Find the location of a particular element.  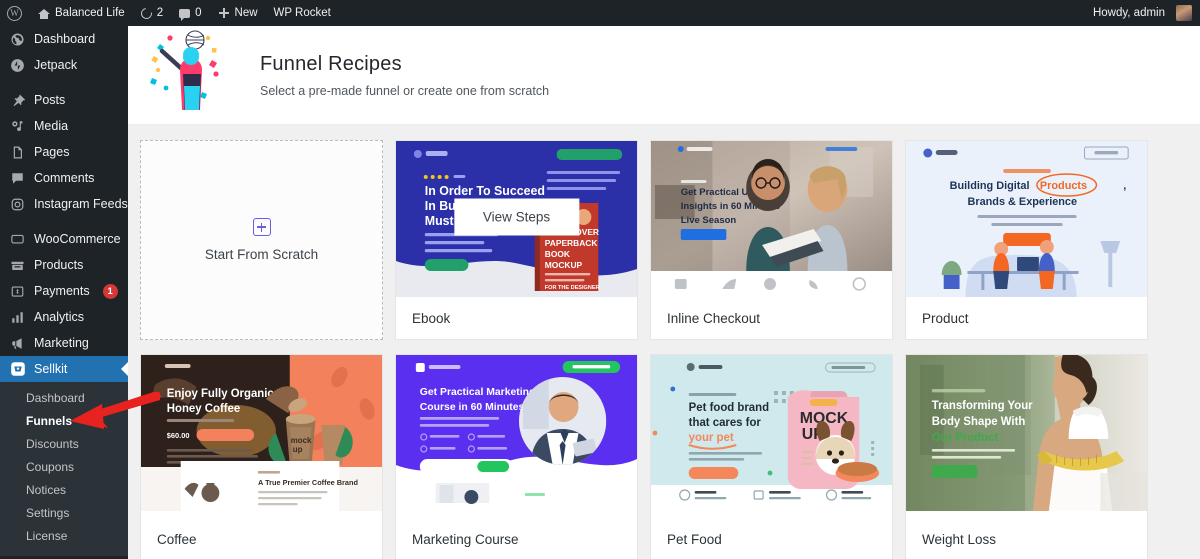

sidebar-item-label: Jetpack is located at coordinates (56, 65).